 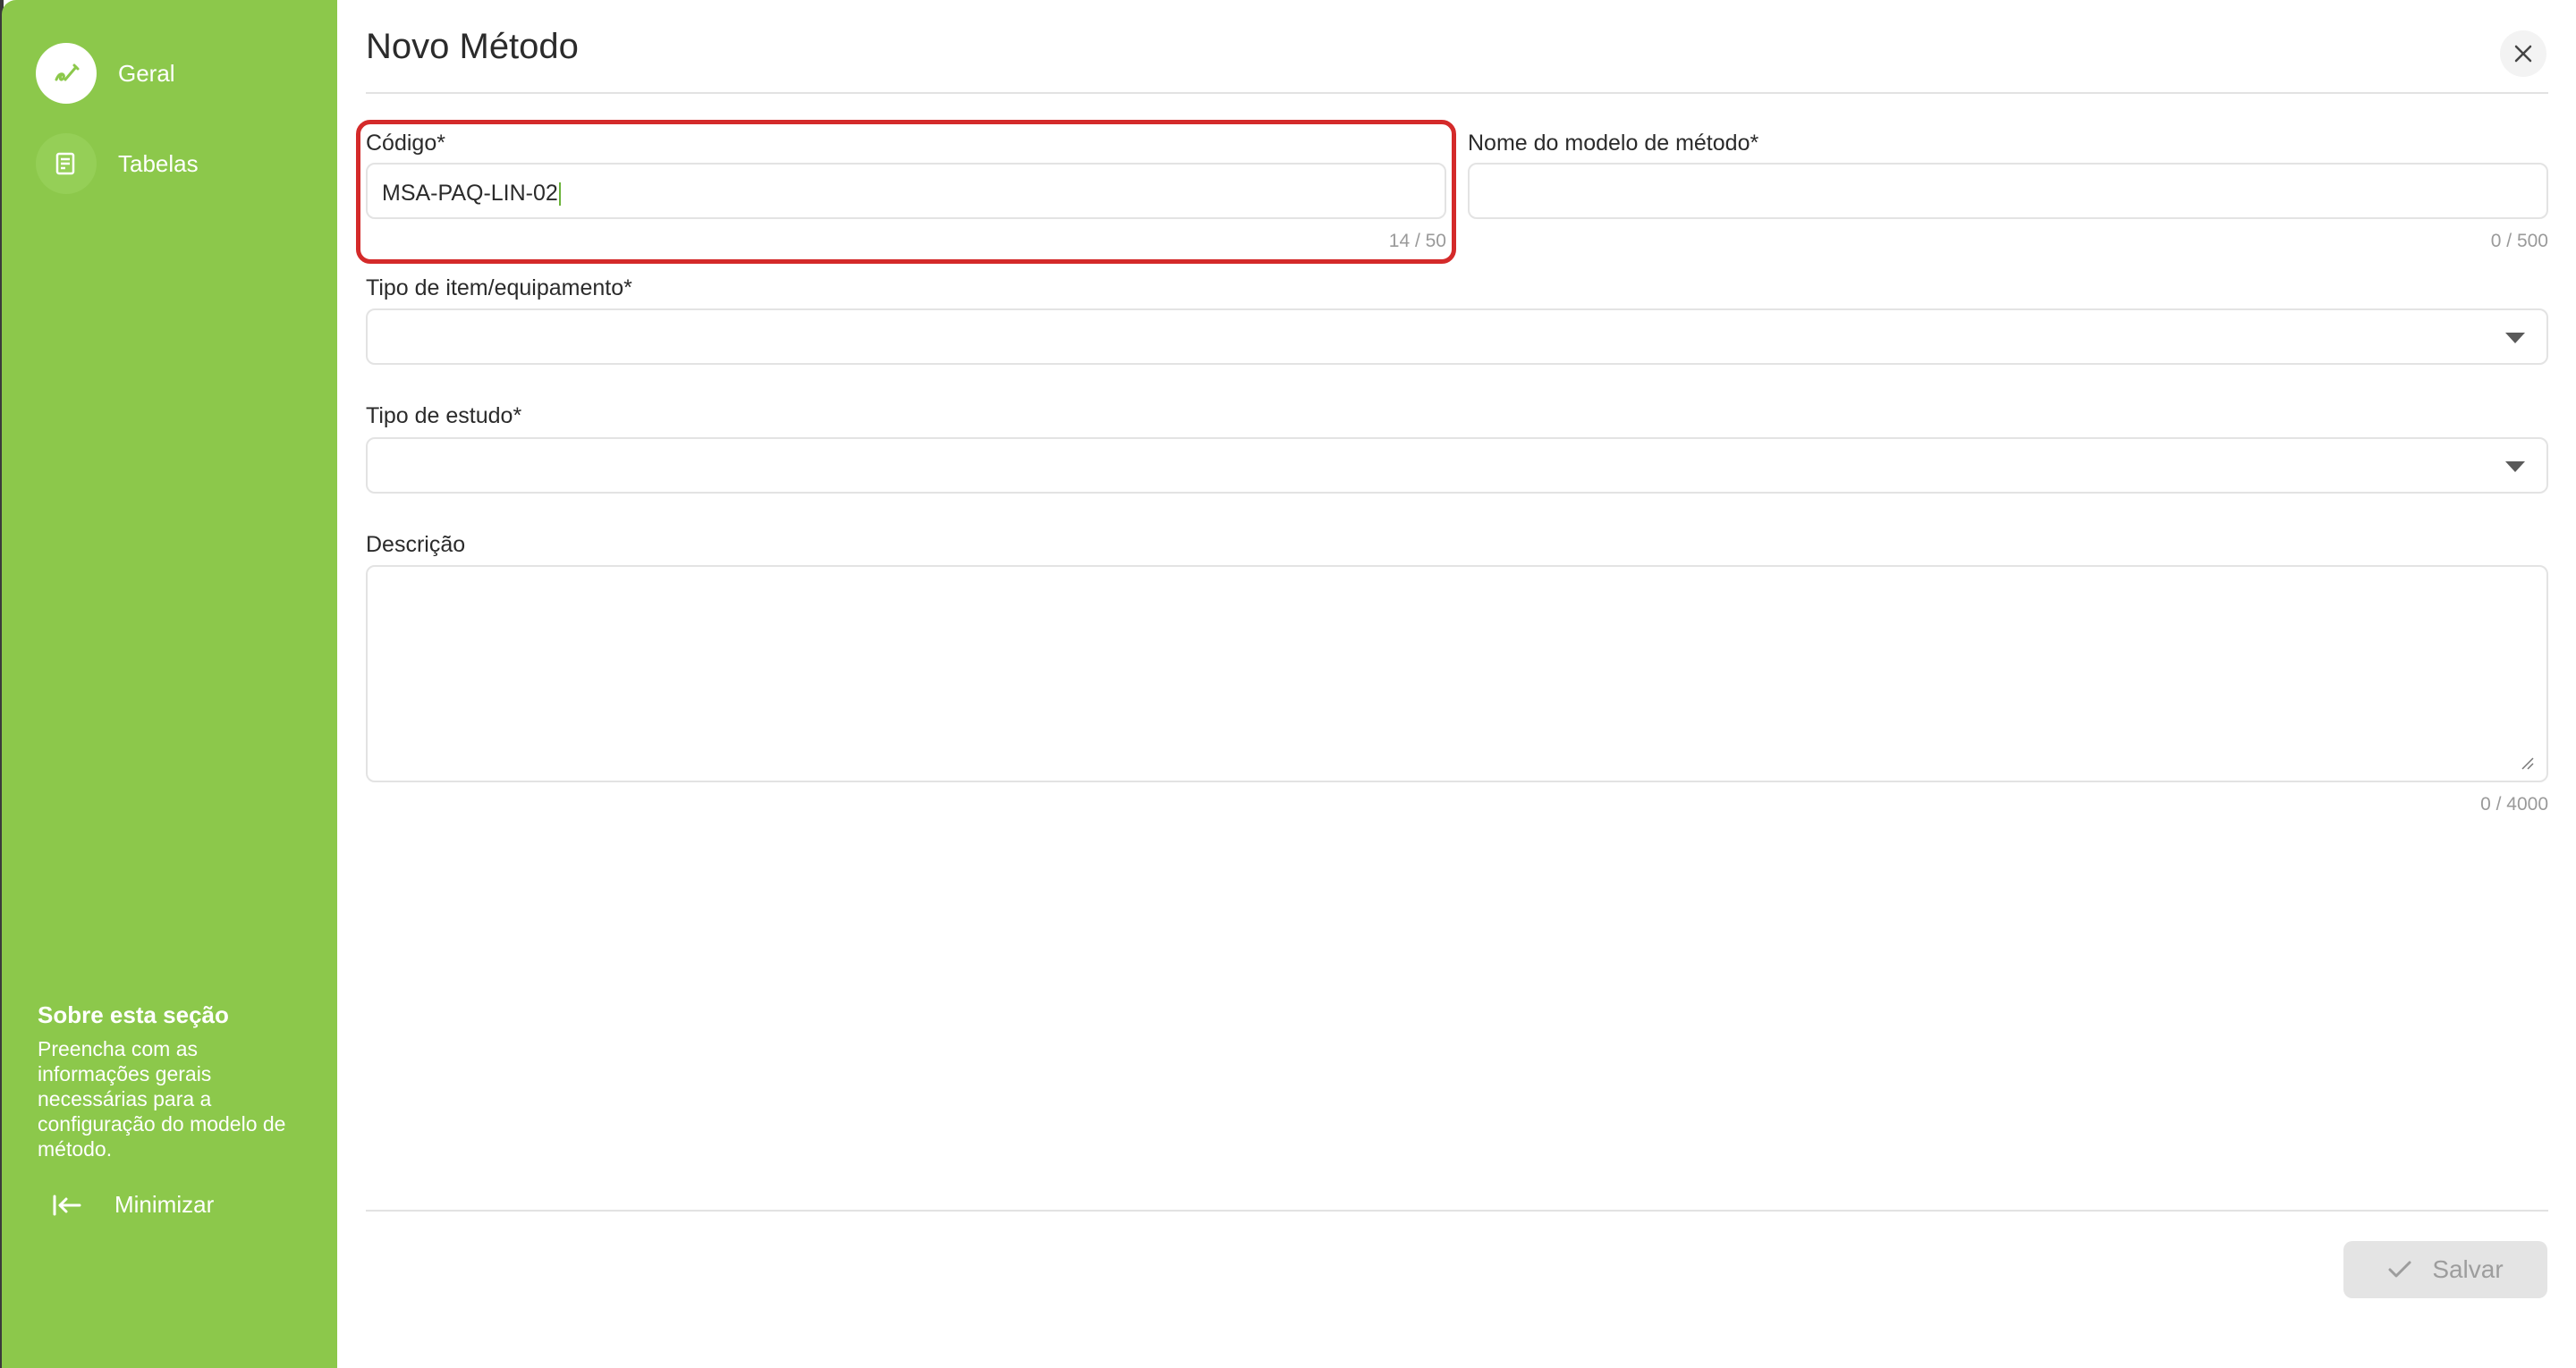 What do you see at coordinates (2527, 763) in the screenshot?
I see `resize-handle-icon` at bounding box center [2527, 763].